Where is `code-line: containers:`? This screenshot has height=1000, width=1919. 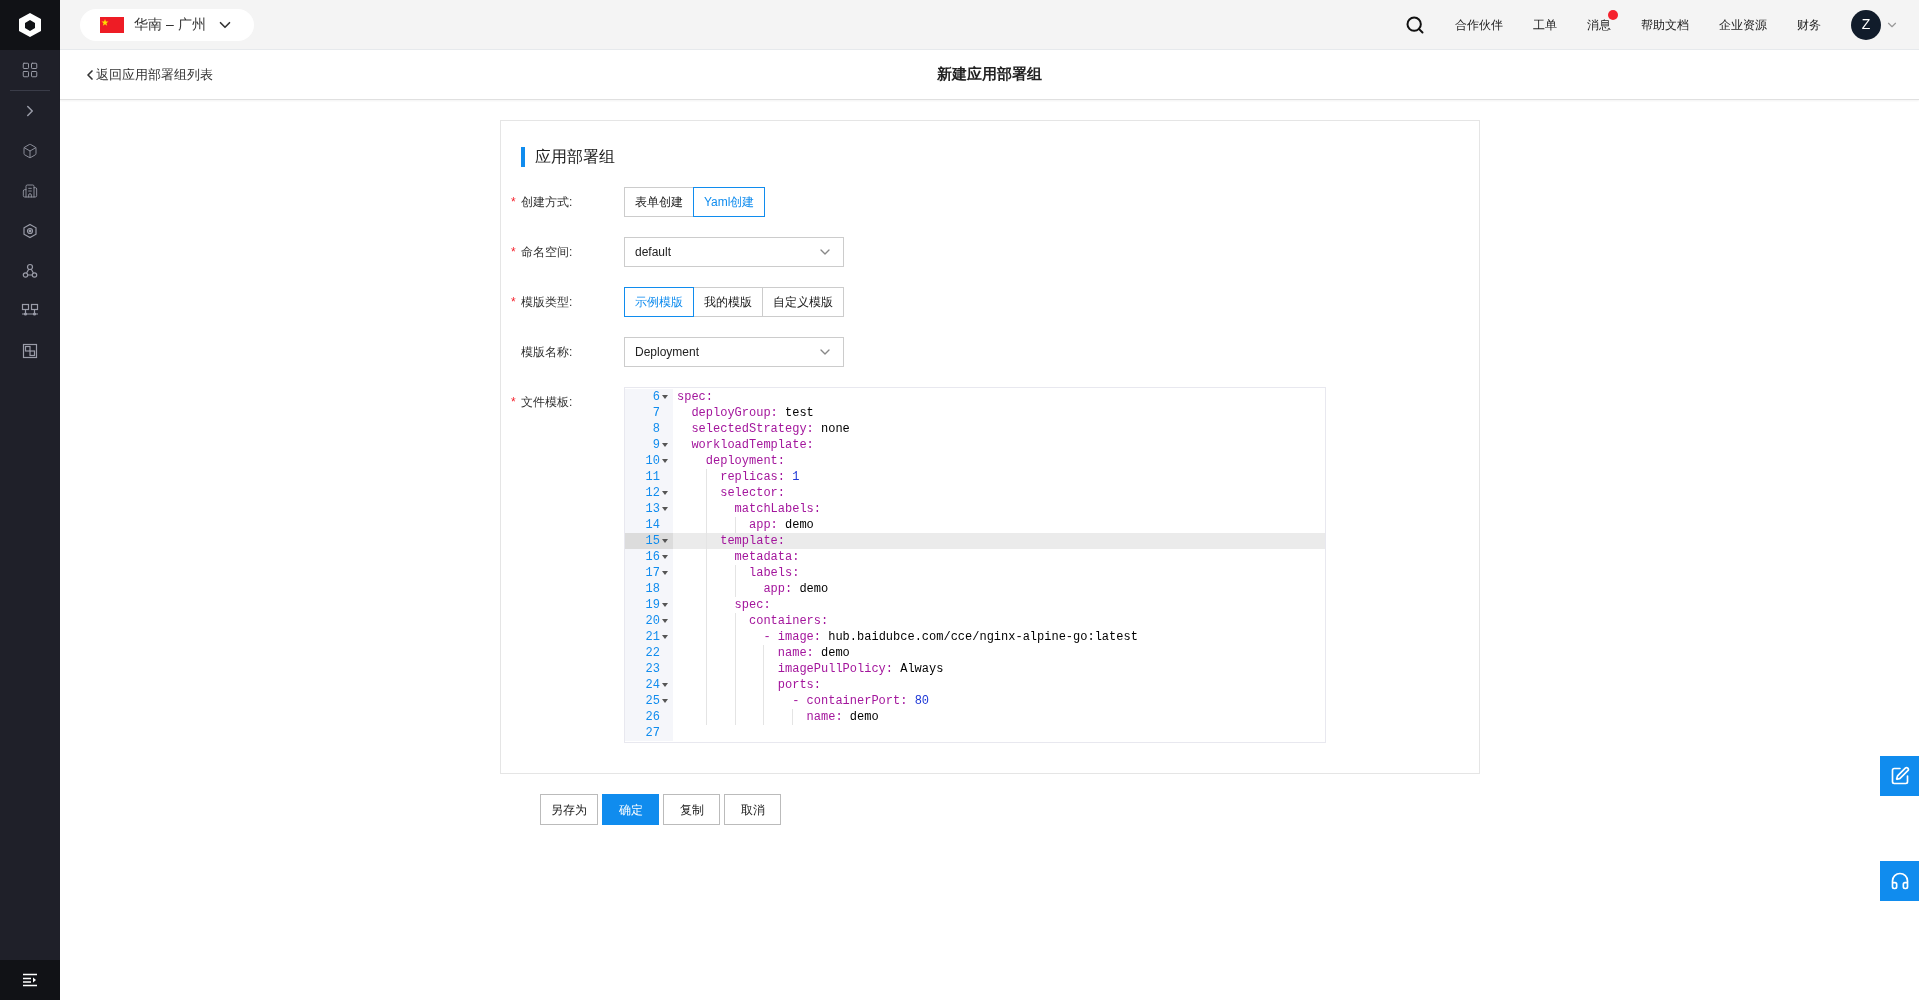 code-line: containers: is located at coordinates (789, 621).